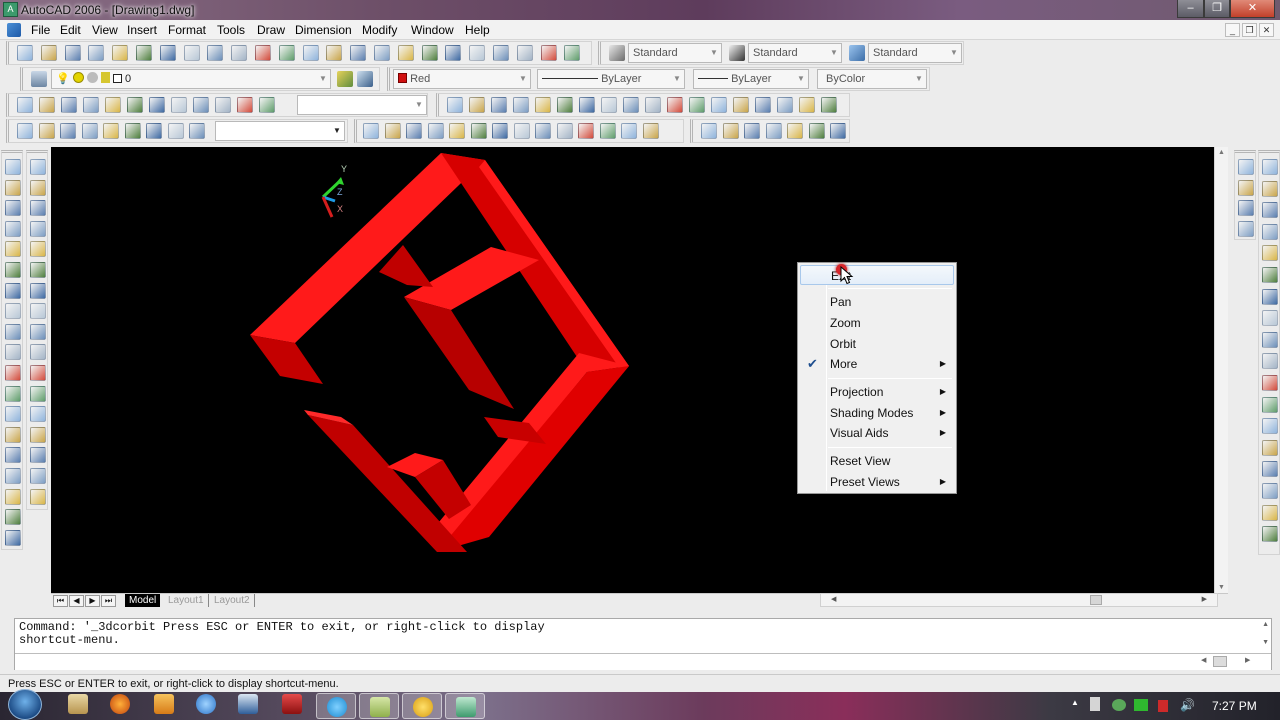  Describe the element at coordinates (25, 105) in the screenshot. I see `named-views-icon` at that location.